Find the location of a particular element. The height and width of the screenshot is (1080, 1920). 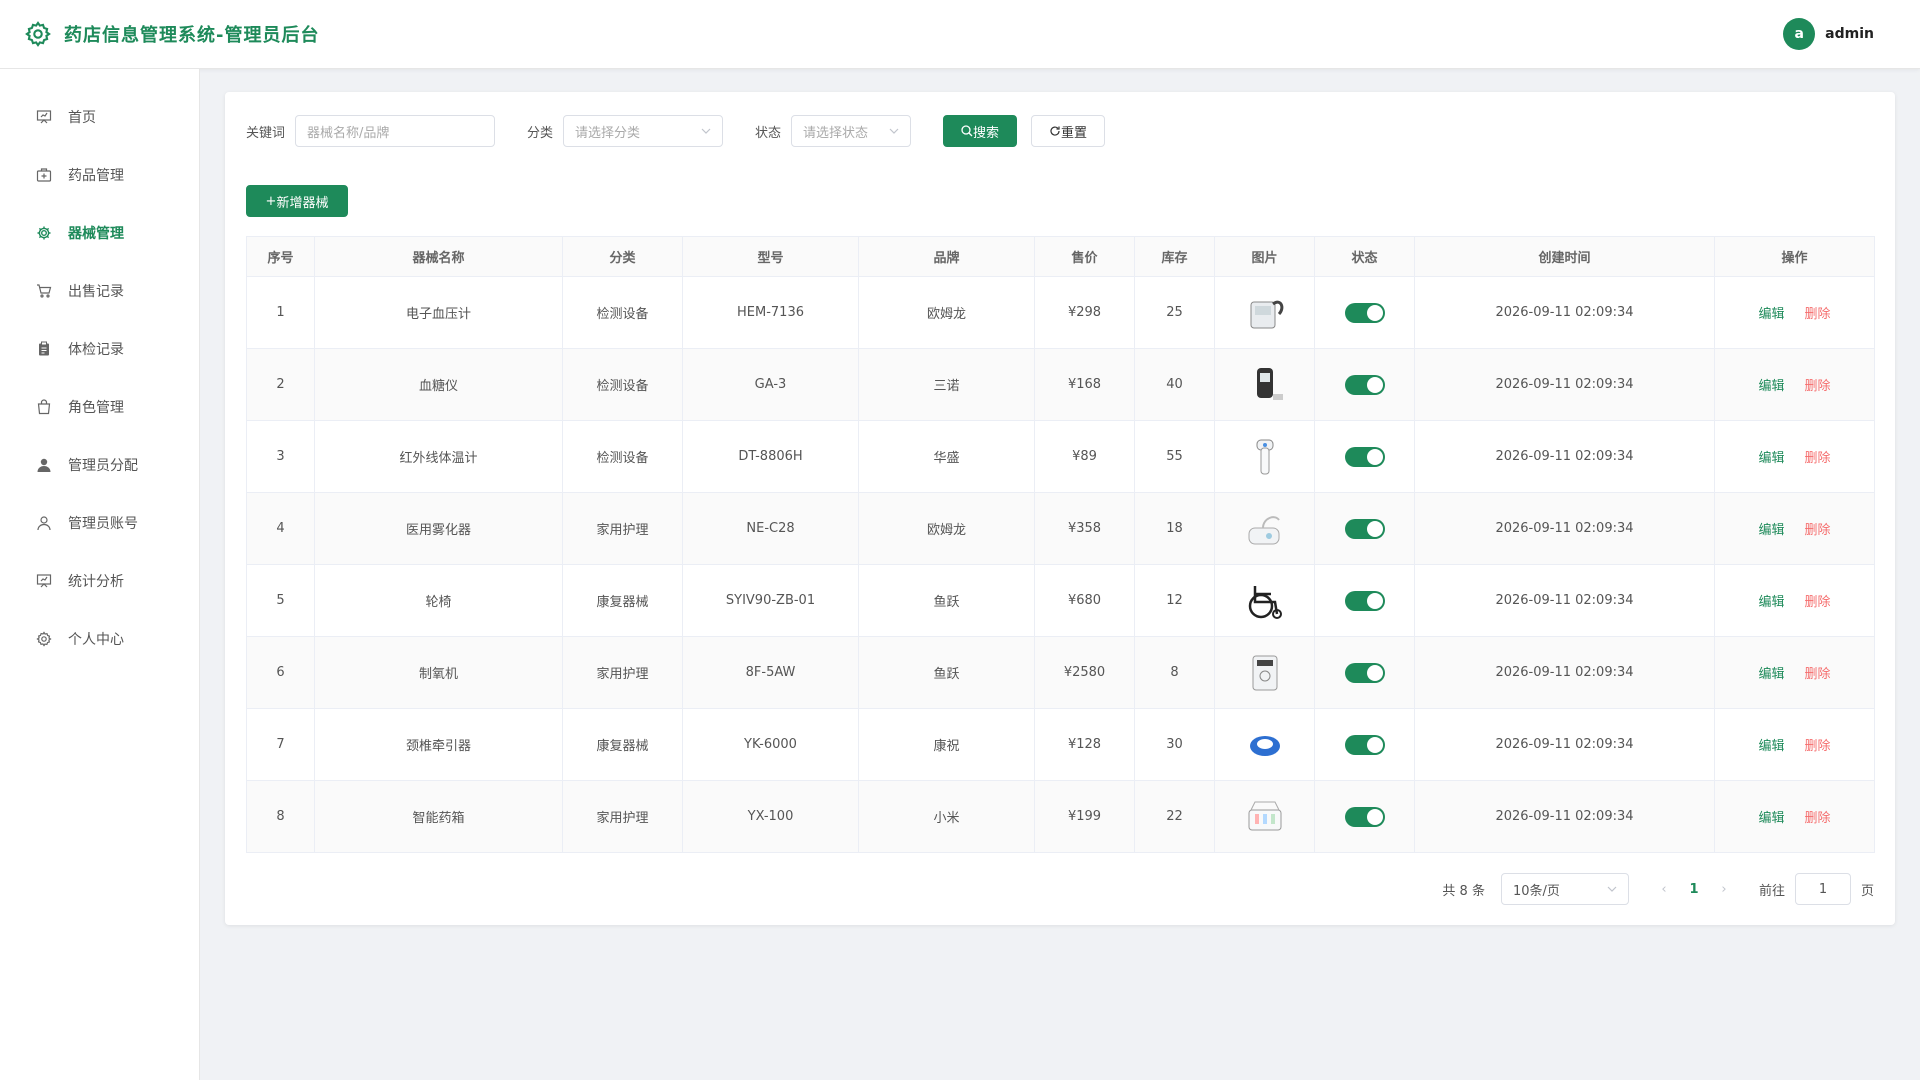

col-header: 品牌 is located at coordinates (947, 257).